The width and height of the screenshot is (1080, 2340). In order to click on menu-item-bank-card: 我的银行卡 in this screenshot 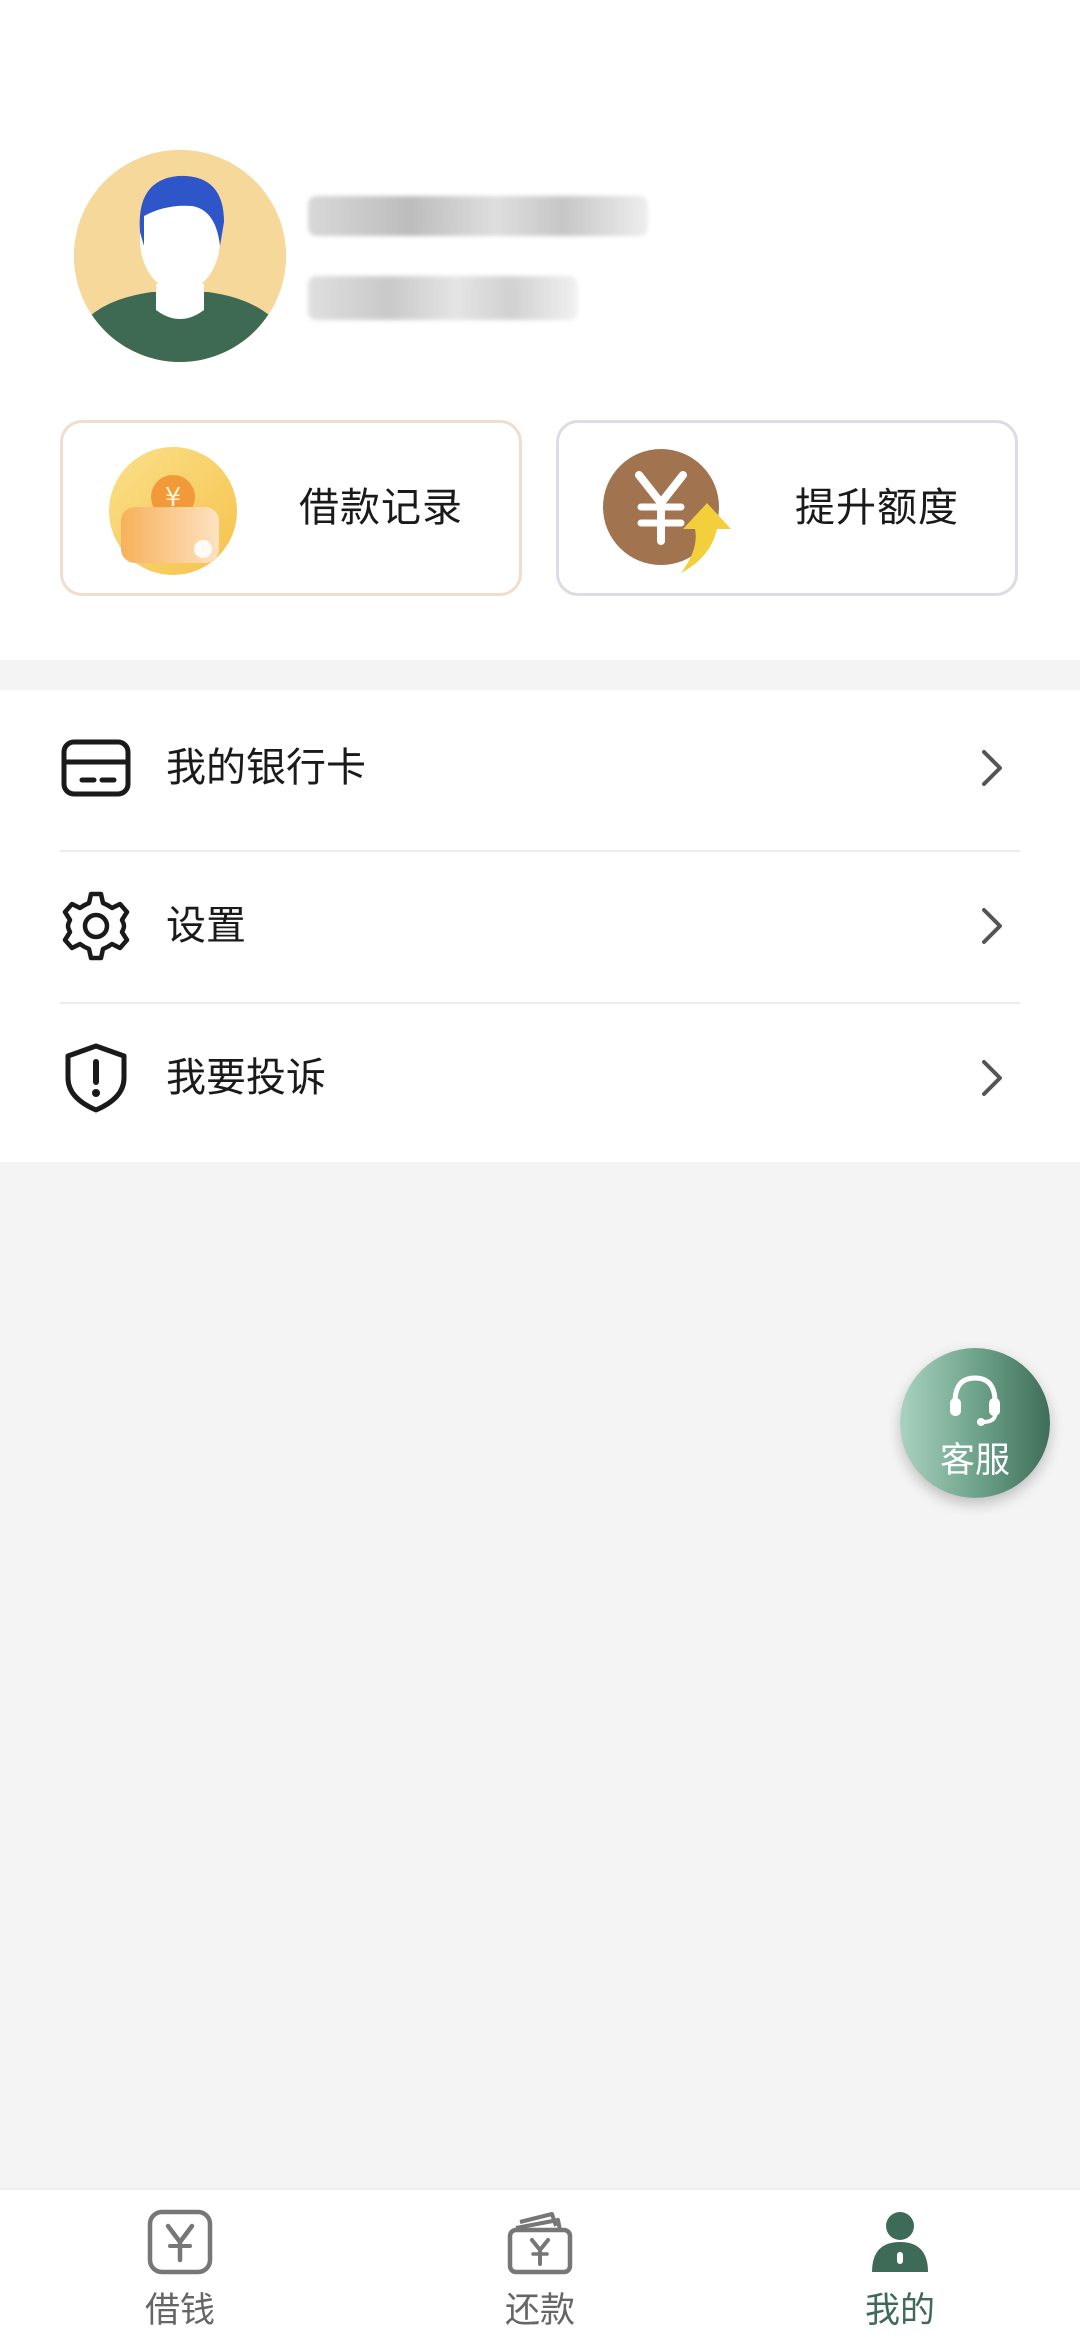, I will do `click(540, 768)`.